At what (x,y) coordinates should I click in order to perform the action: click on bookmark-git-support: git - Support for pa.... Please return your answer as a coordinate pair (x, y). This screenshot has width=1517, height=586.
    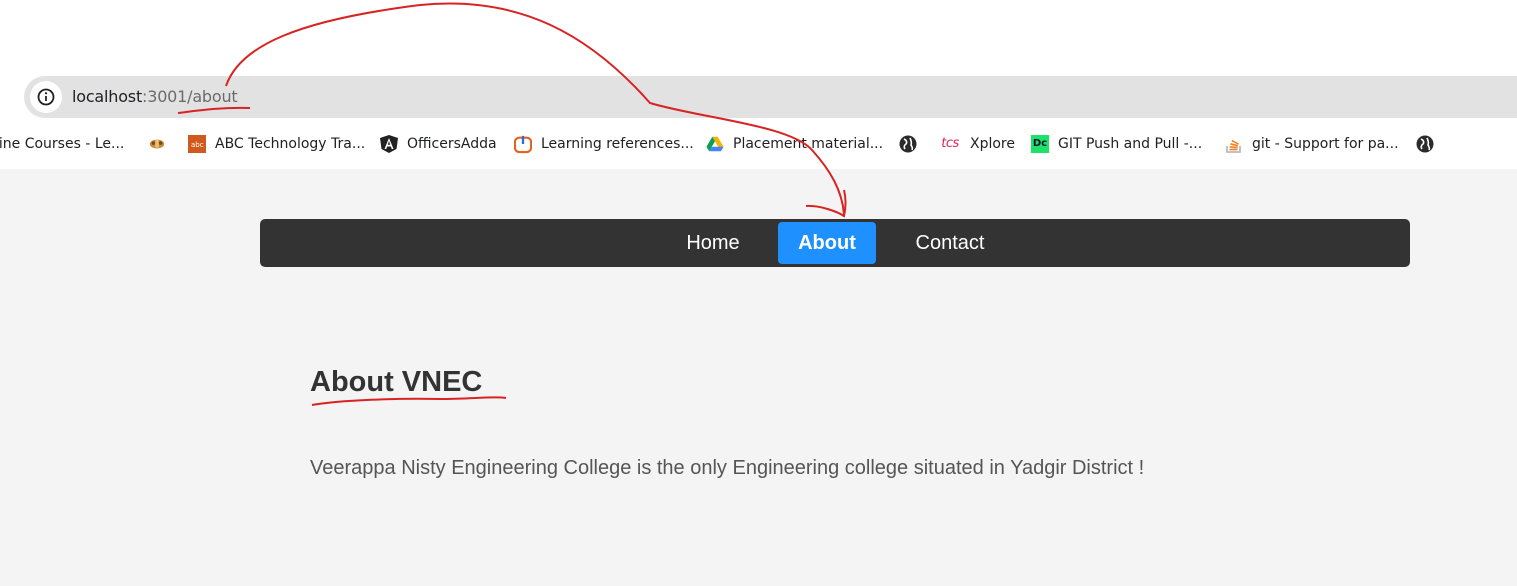
    Looking at the image, I should click on (1312, 143).